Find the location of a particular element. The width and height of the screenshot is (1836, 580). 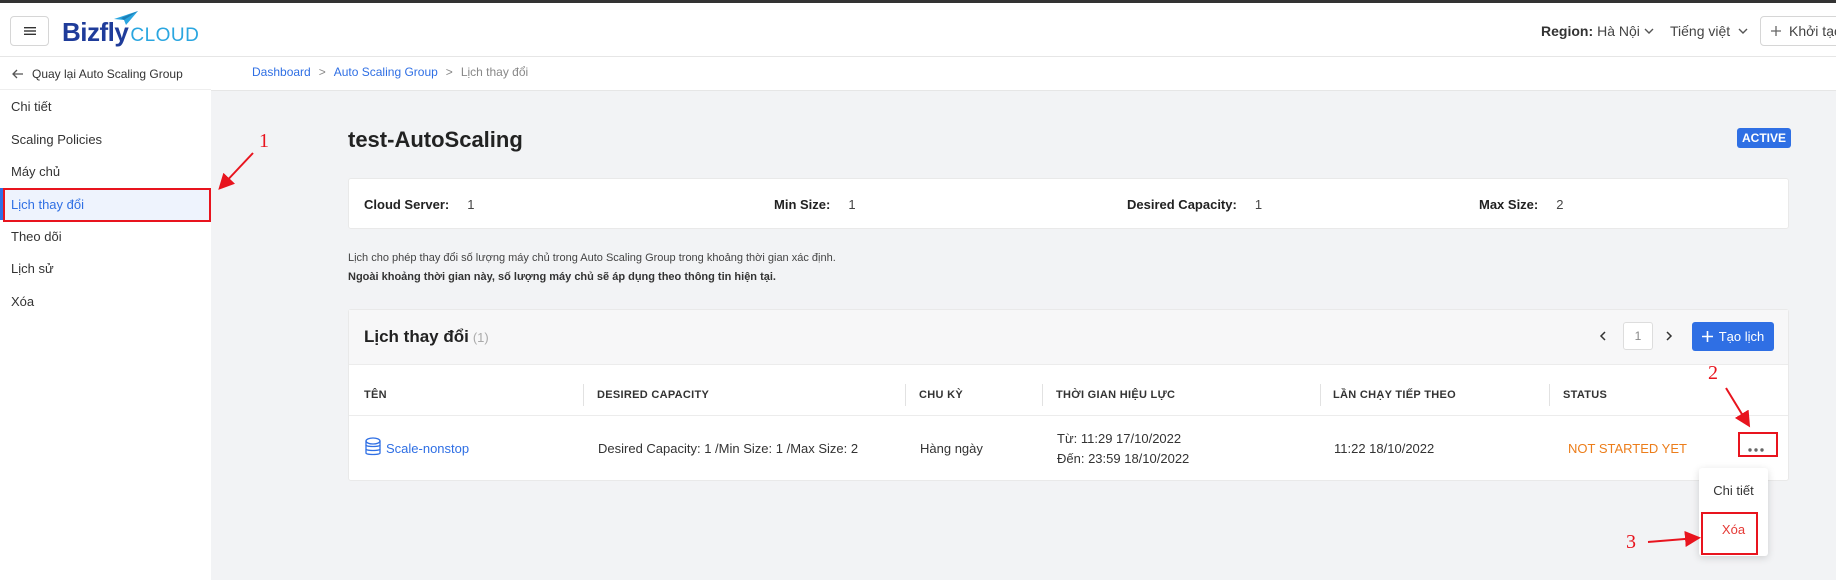

region-selector: Region: Hà Nội is located at coordinates (1597, 31).